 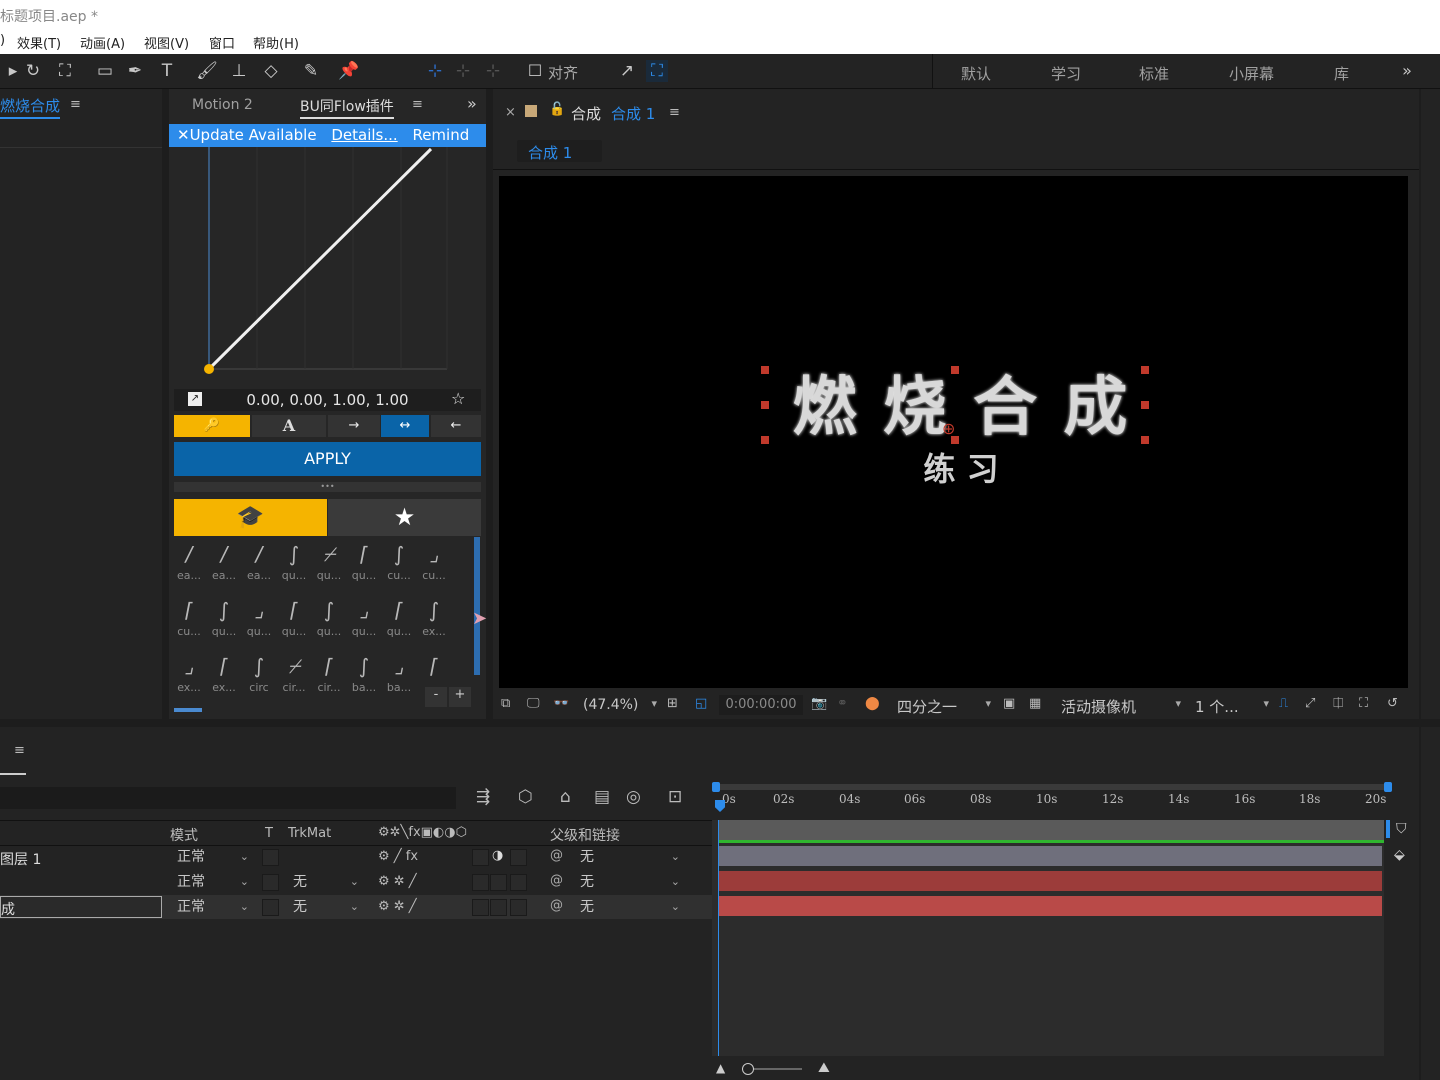 I want to click on 3d-glasses-icon: 👓, so click(x=561, y=703).